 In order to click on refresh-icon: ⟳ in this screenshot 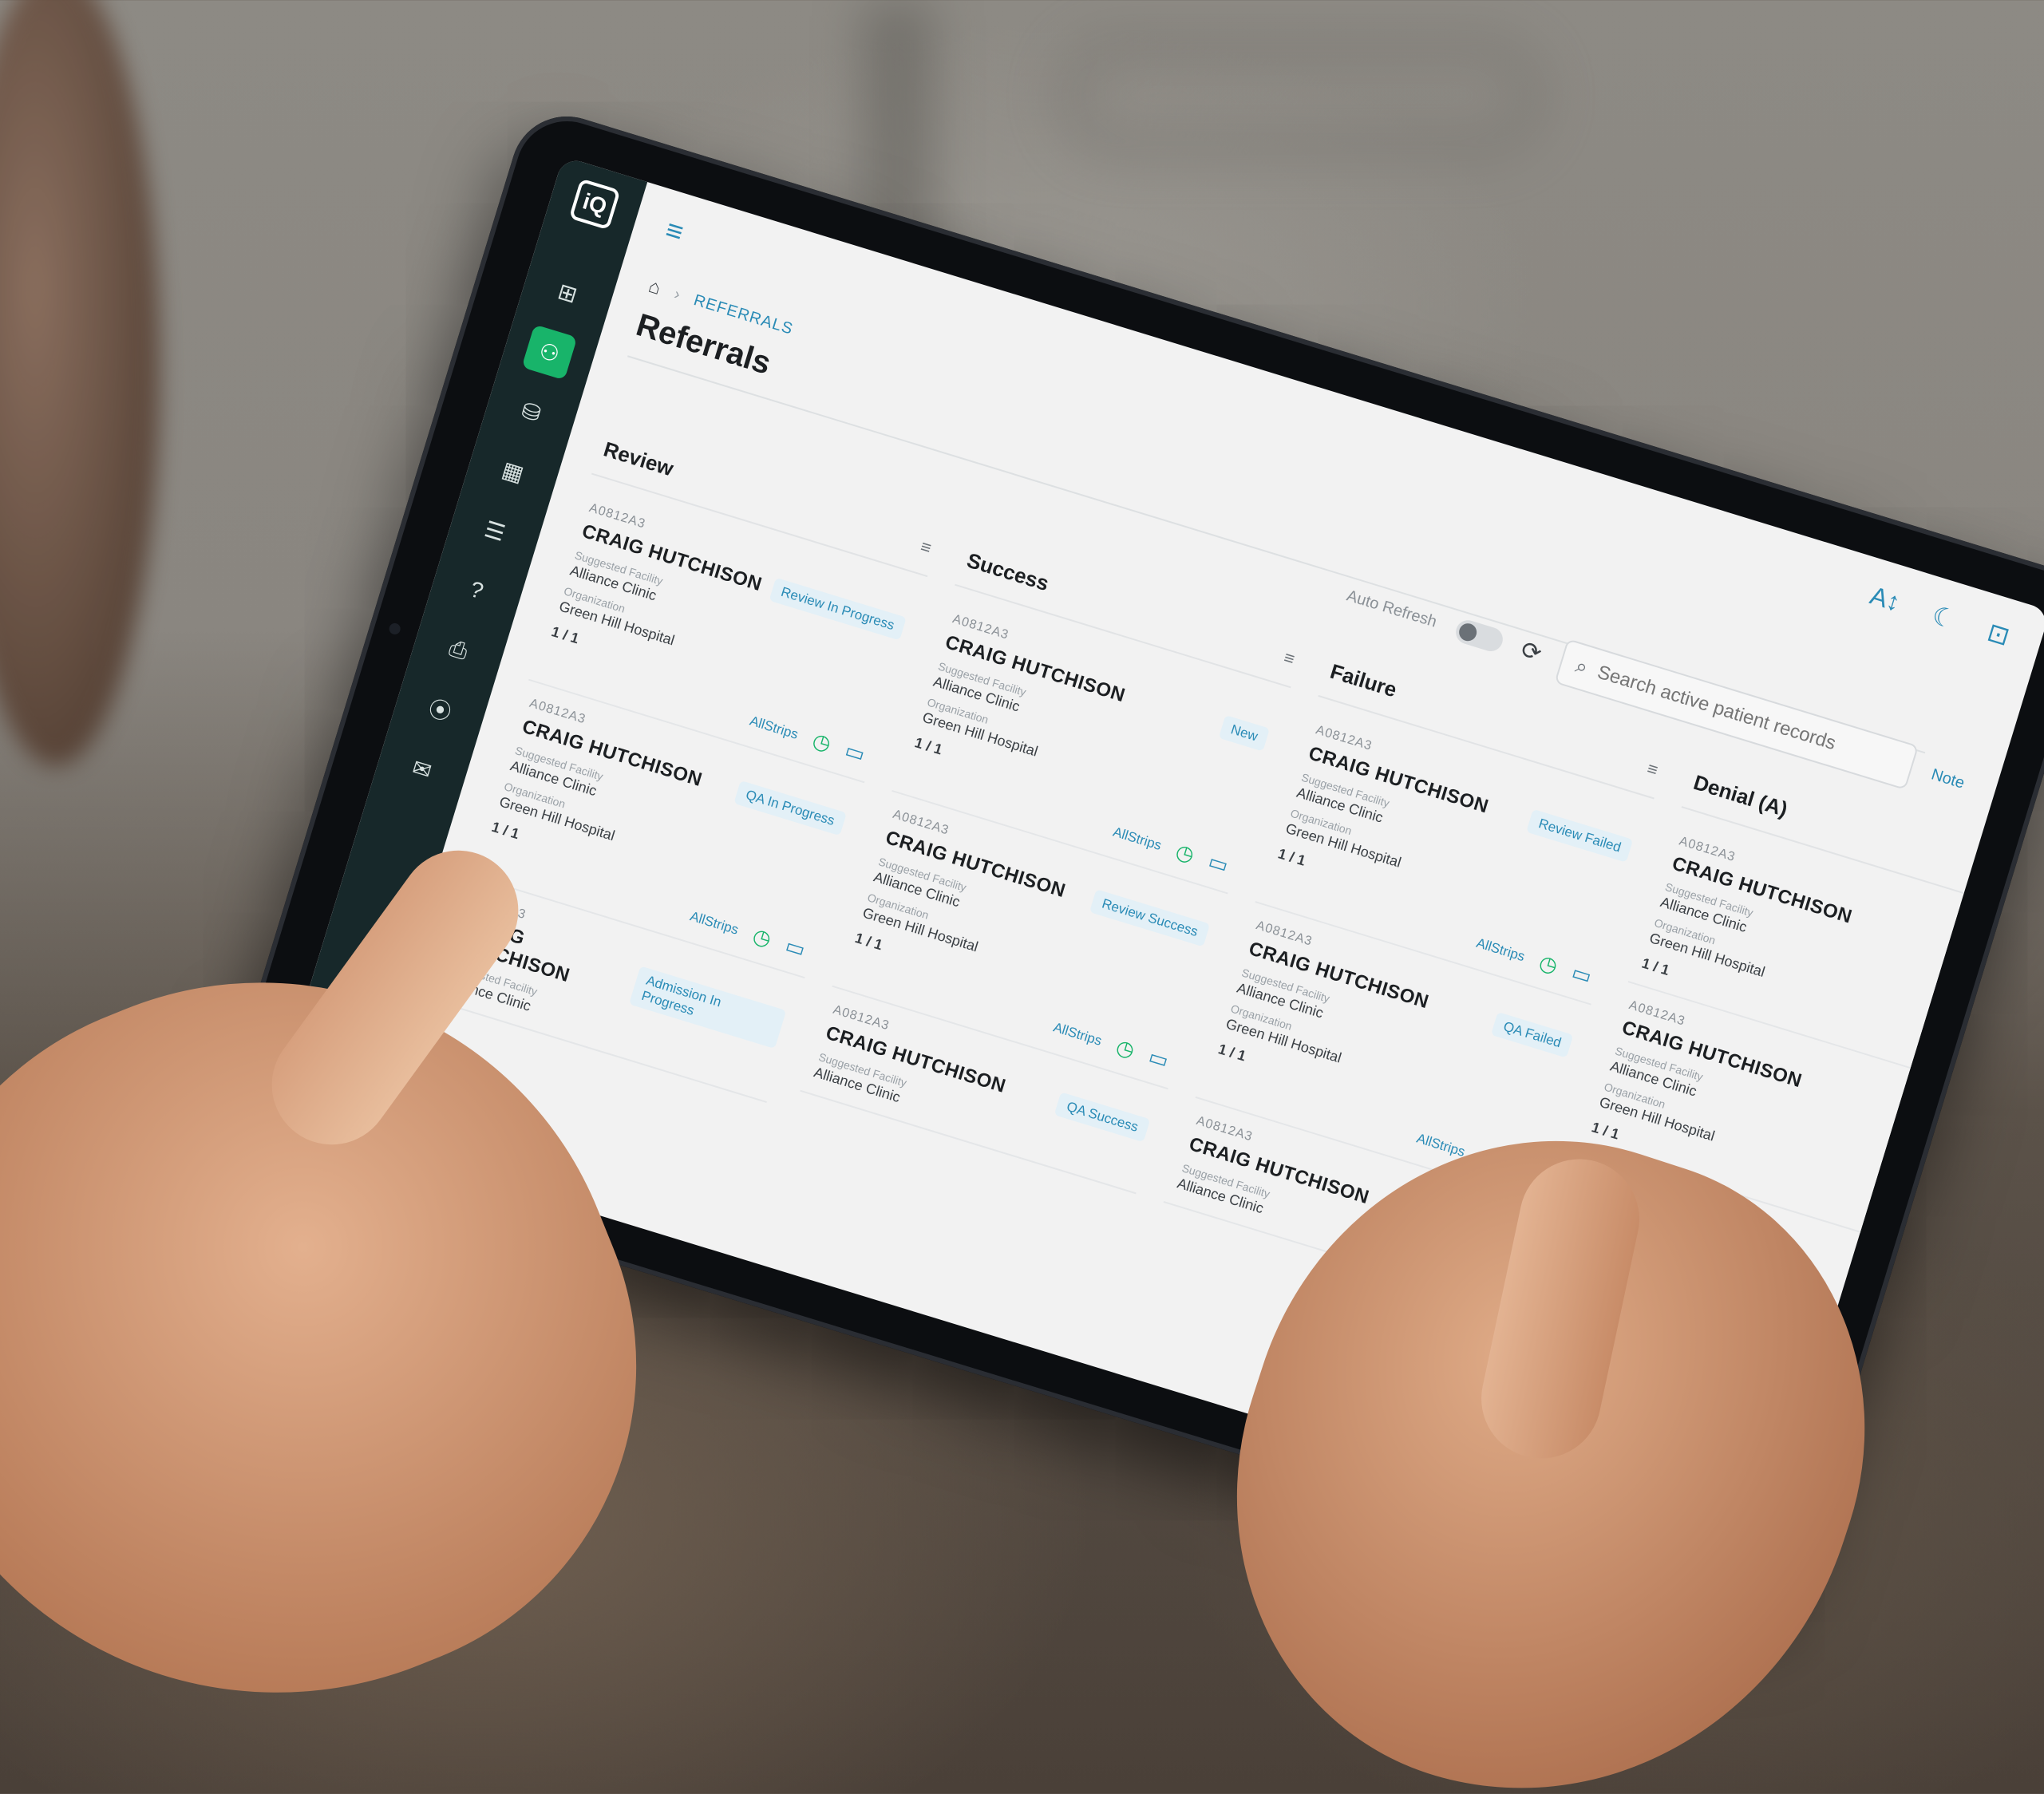, I will do `click(1531, 651)`.